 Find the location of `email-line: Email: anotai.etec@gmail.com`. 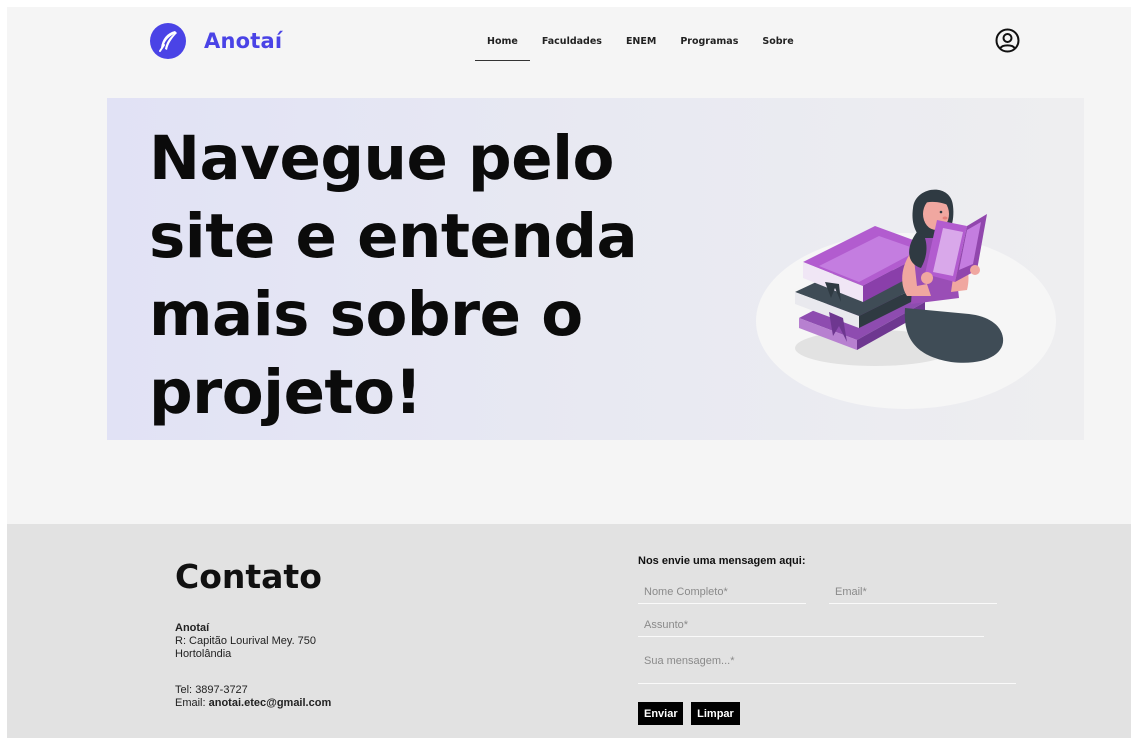

email-line: Email: anotai.etec@gmail.com is located at coordinates (253, 703).